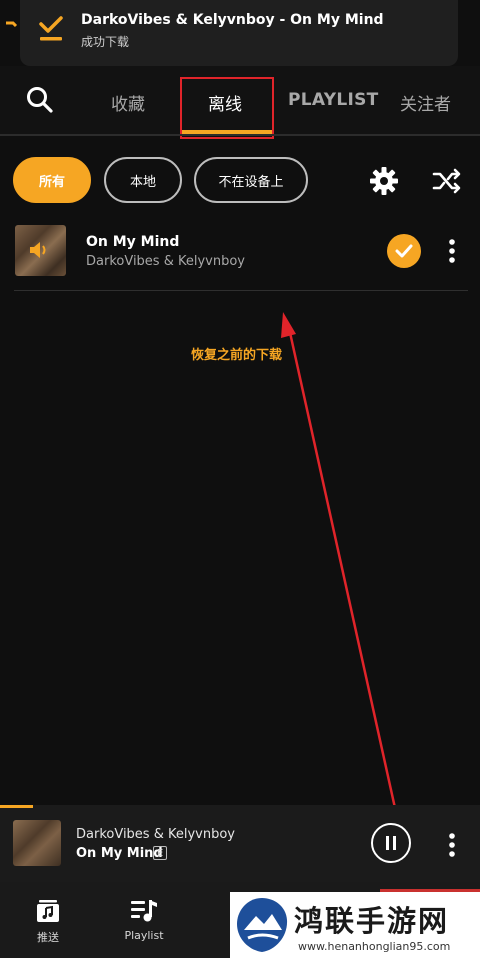 This screenshot has width=480, height=958. Describe the element at coordinates (52, 180) in the screenshot. I see `filter-chip-all: 所有` at that location.